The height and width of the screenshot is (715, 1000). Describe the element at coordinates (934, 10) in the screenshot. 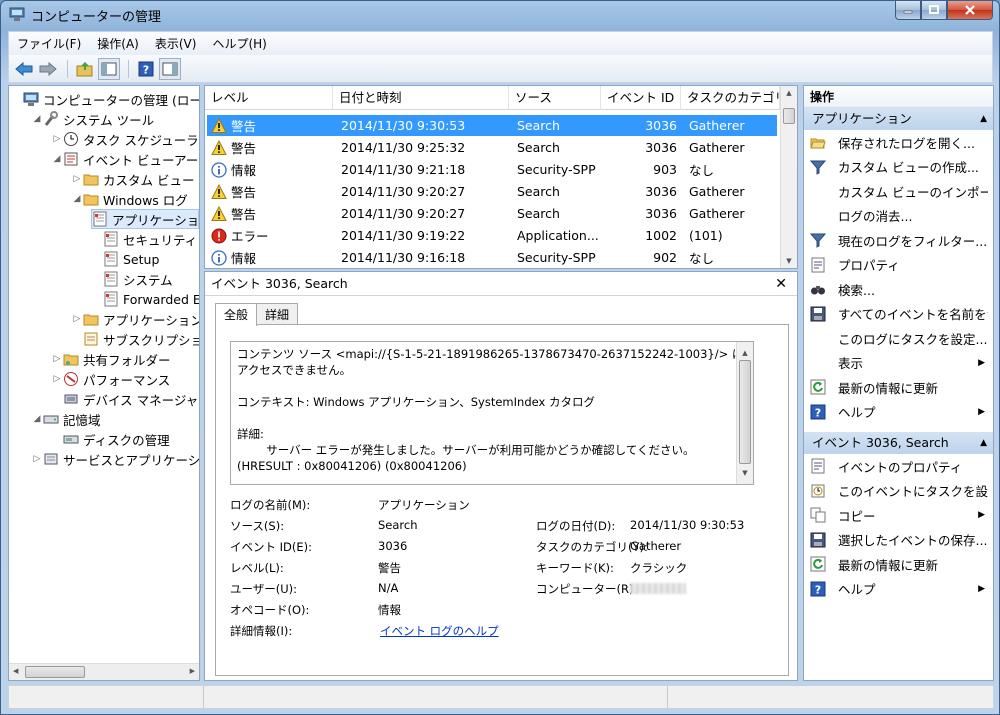

I see `maximize-button` at that location.